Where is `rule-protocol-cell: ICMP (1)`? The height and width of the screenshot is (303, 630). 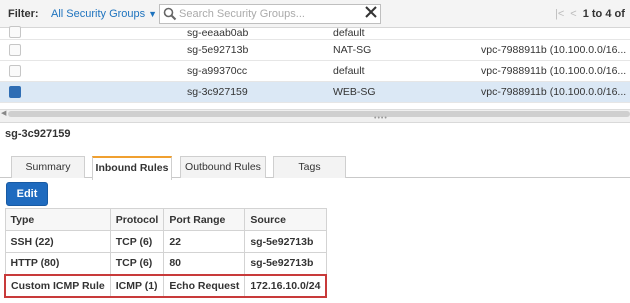
rule-protocol-cell: ICMP (1) is located at coordinates (137, 285).